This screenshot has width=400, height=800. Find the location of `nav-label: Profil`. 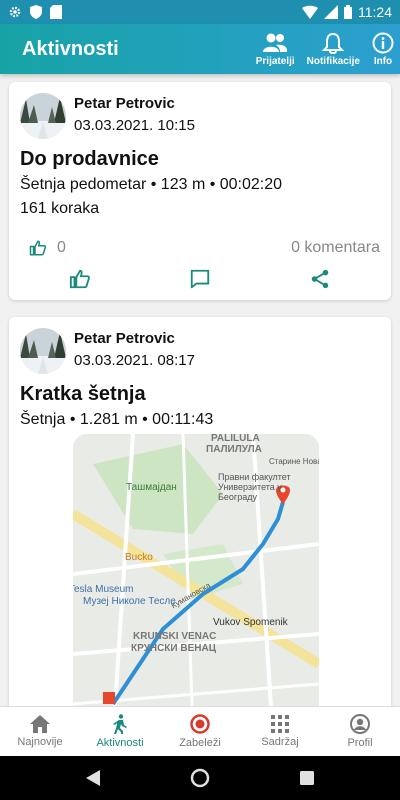

nav-label: Profil is located at coordinates (360, 743).